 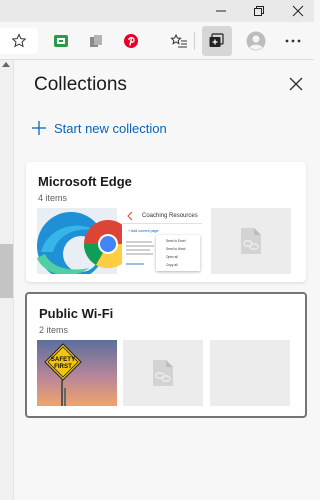 What do you see at coordinates (53, 198) in the screenshot?
I see `collection-item-count: 4 items` at bounding box center [53, 198].